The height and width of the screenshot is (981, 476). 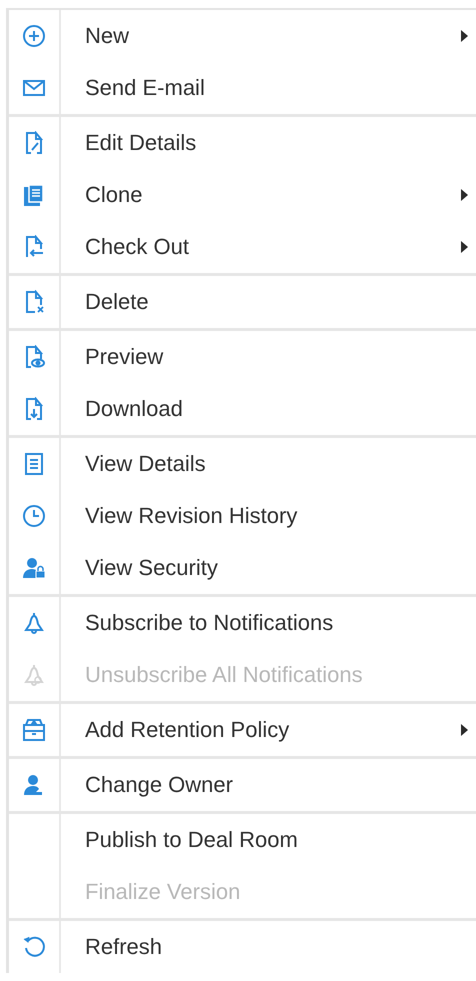 I want to click on menu-item: New, so click(x=268, y=36).